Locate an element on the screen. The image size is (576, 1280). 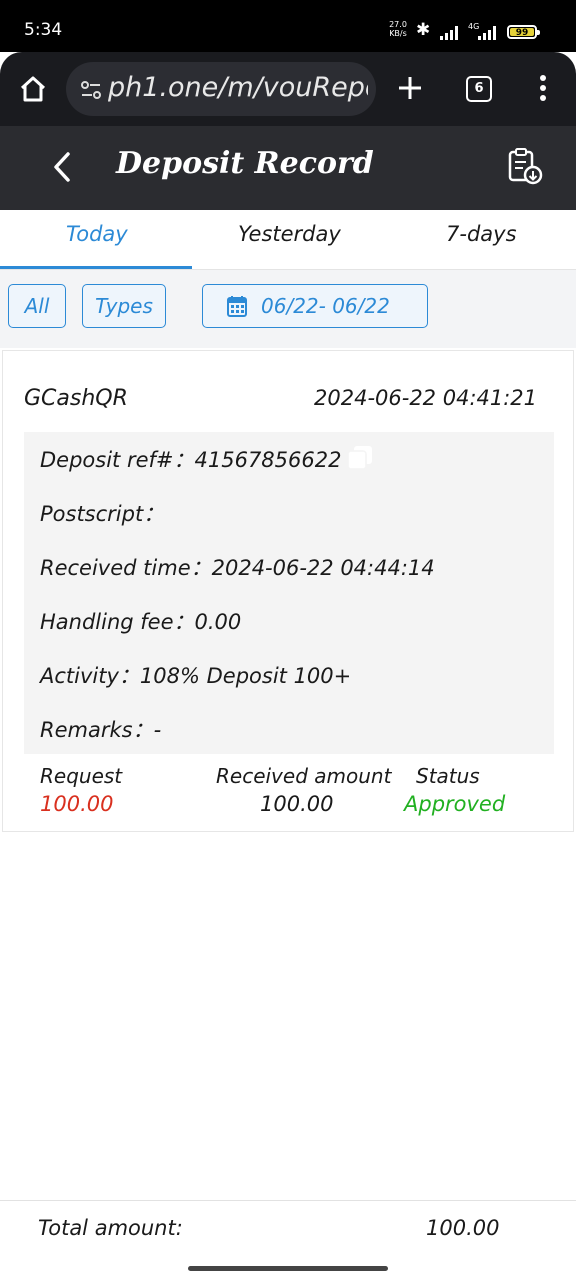
back-button is located at coordinates (63, 167).